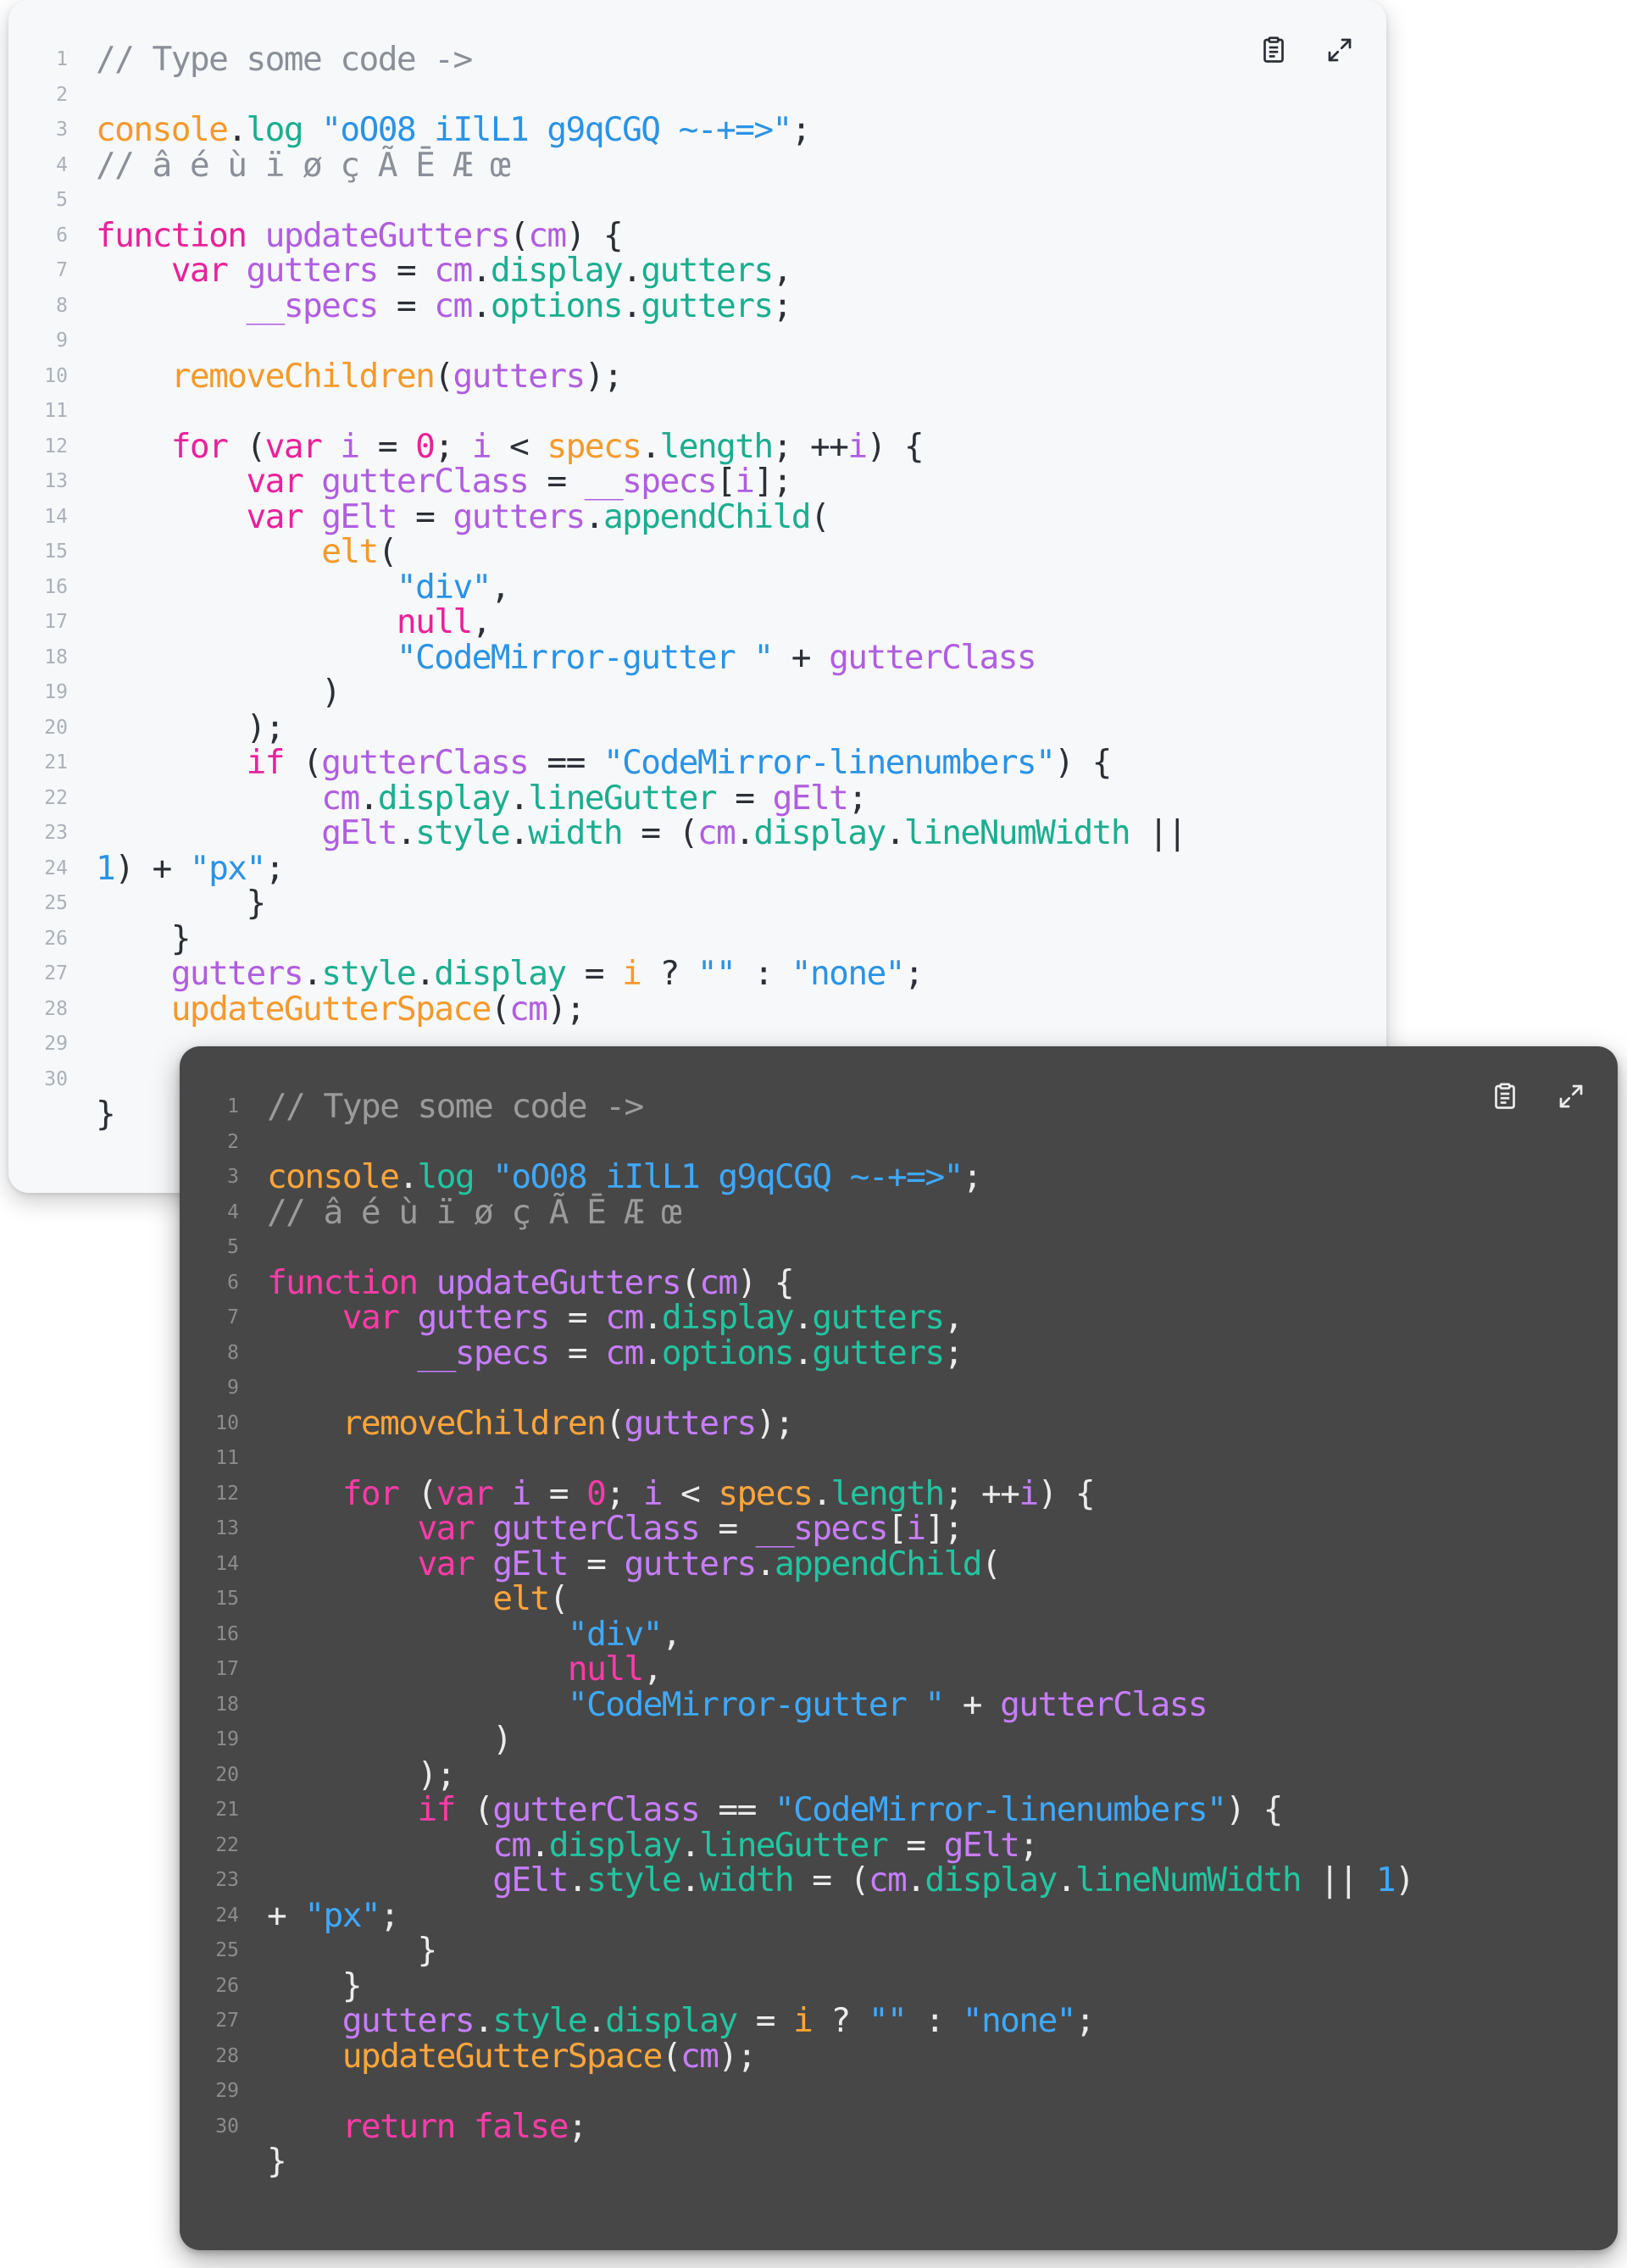  What do you see at coordinates (727, 1176) in the screenshot?
I see `code-token: "oO08 iIlL1 g9qCGQ ~-+=>"` at bounding box center [727, 1176].